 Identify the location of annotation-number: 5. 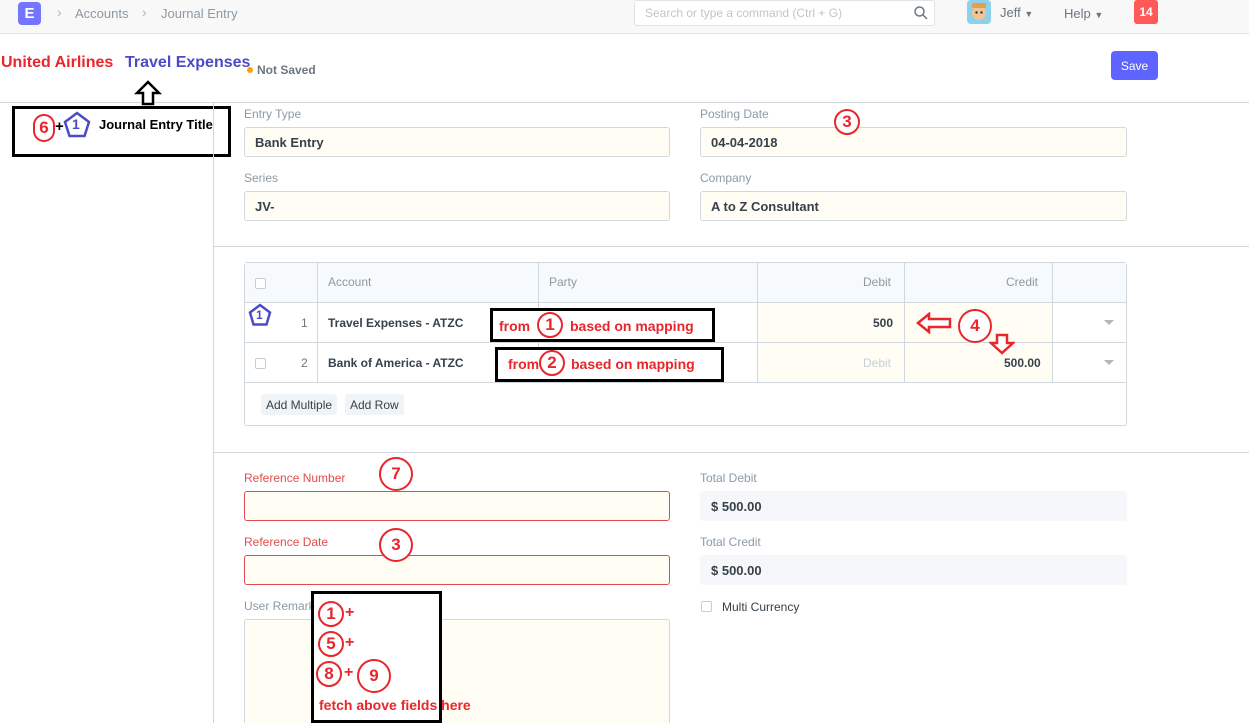
(331, 644).